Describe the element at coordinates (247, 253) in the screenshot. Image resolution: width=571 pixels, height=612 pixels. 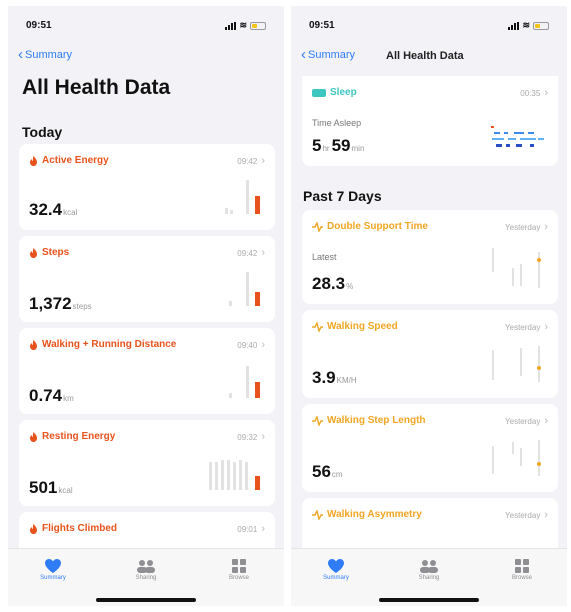
I see `card-time: 09:42` at that location.